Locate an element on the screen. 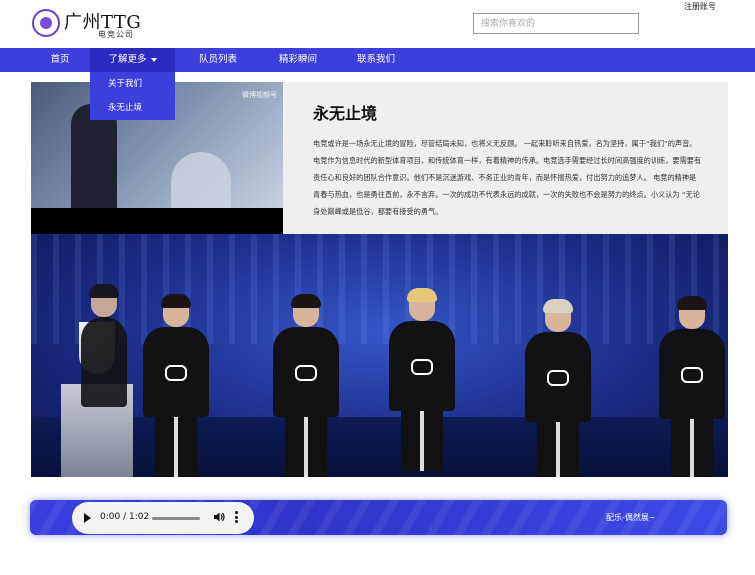  nav-item-label: 精彩瞬间 is located at coordinates (297, 59).